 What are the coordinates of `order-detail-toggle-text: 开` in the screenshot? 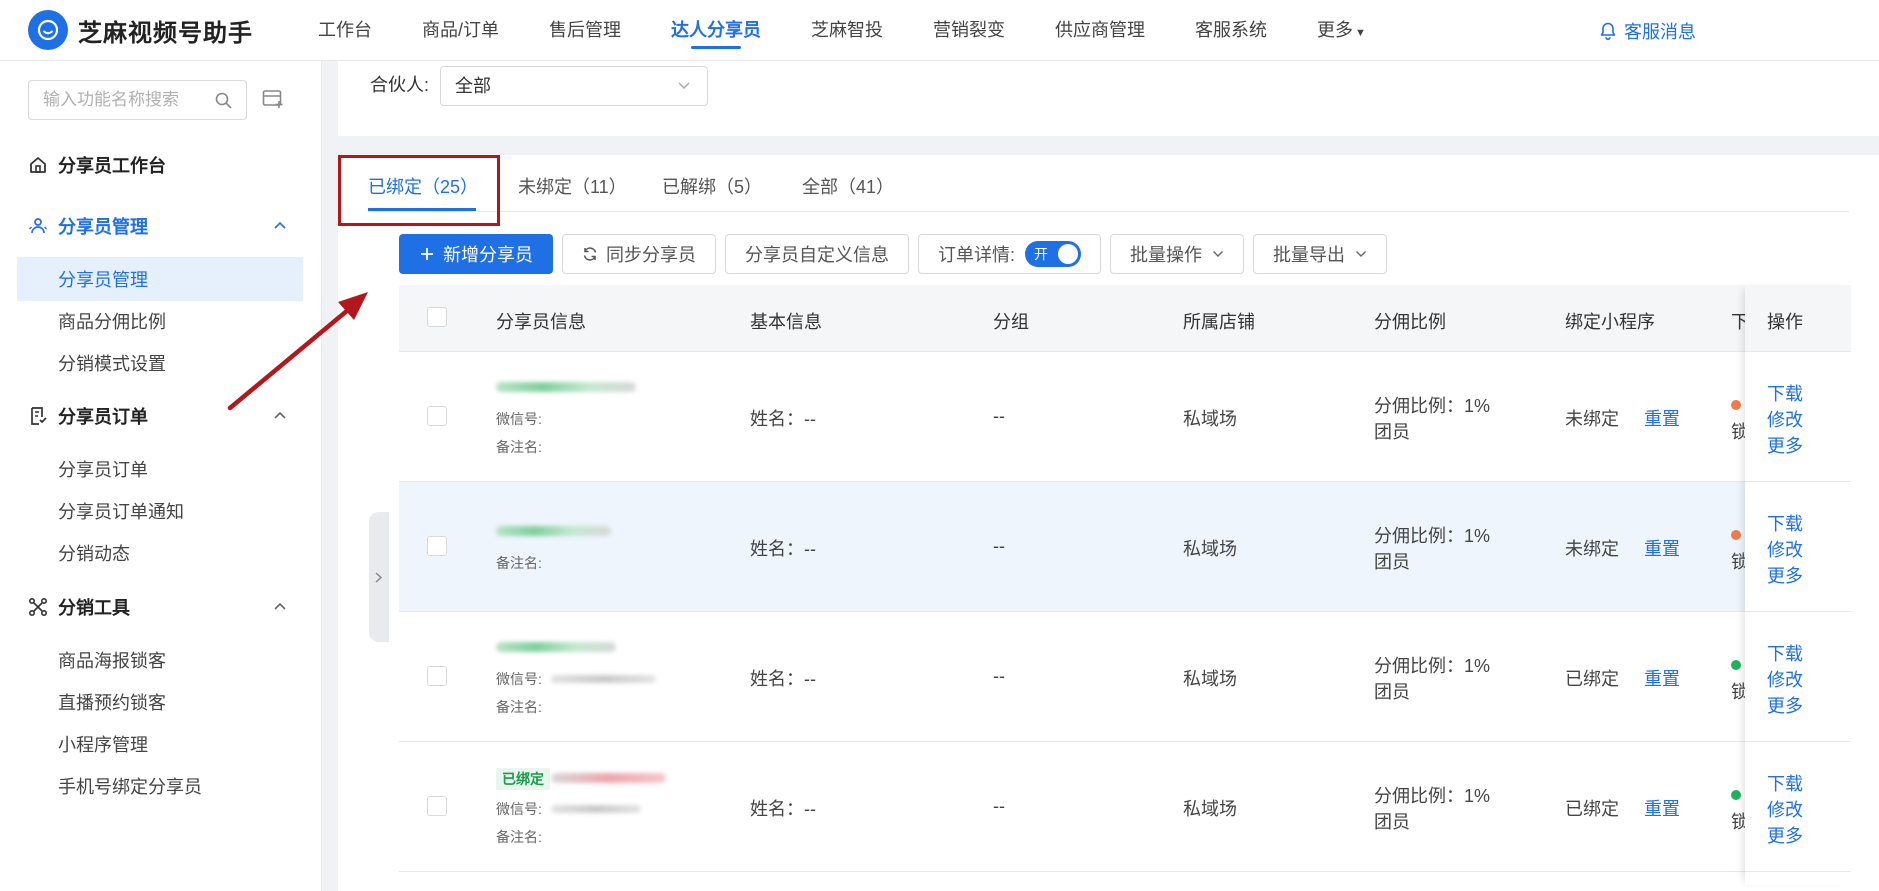 It's located at (1041, 254).